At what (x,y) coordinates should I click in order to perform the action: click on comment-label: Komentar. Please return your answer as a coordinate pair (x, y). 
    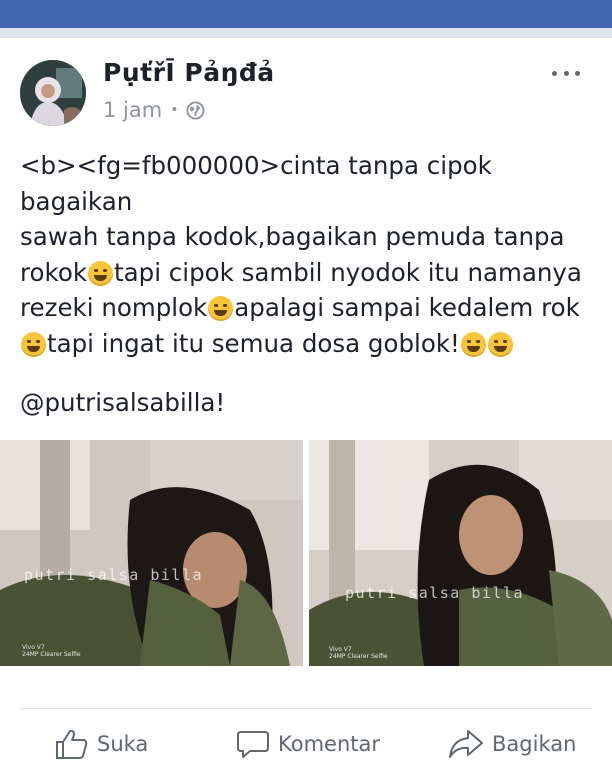
    Looking at the image, I should click on (329, 744).